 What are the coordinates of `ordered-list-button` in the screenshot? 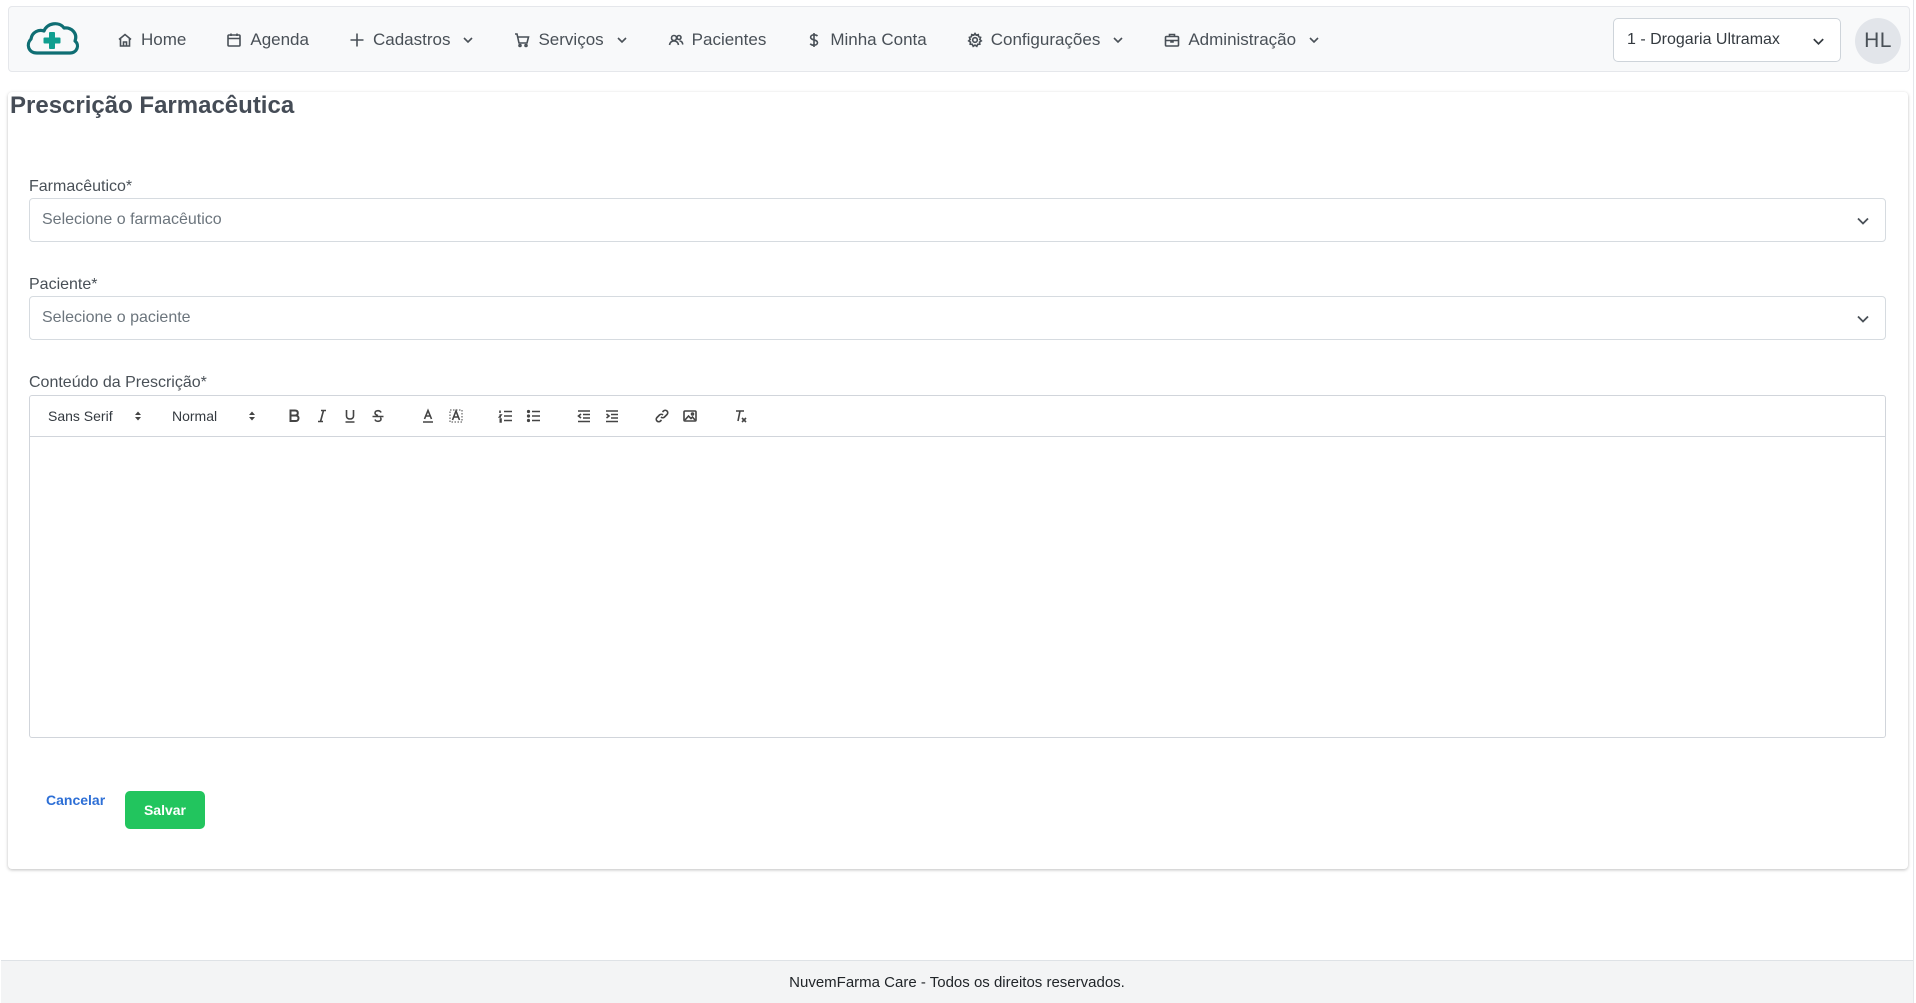 It's located at (506, 416).